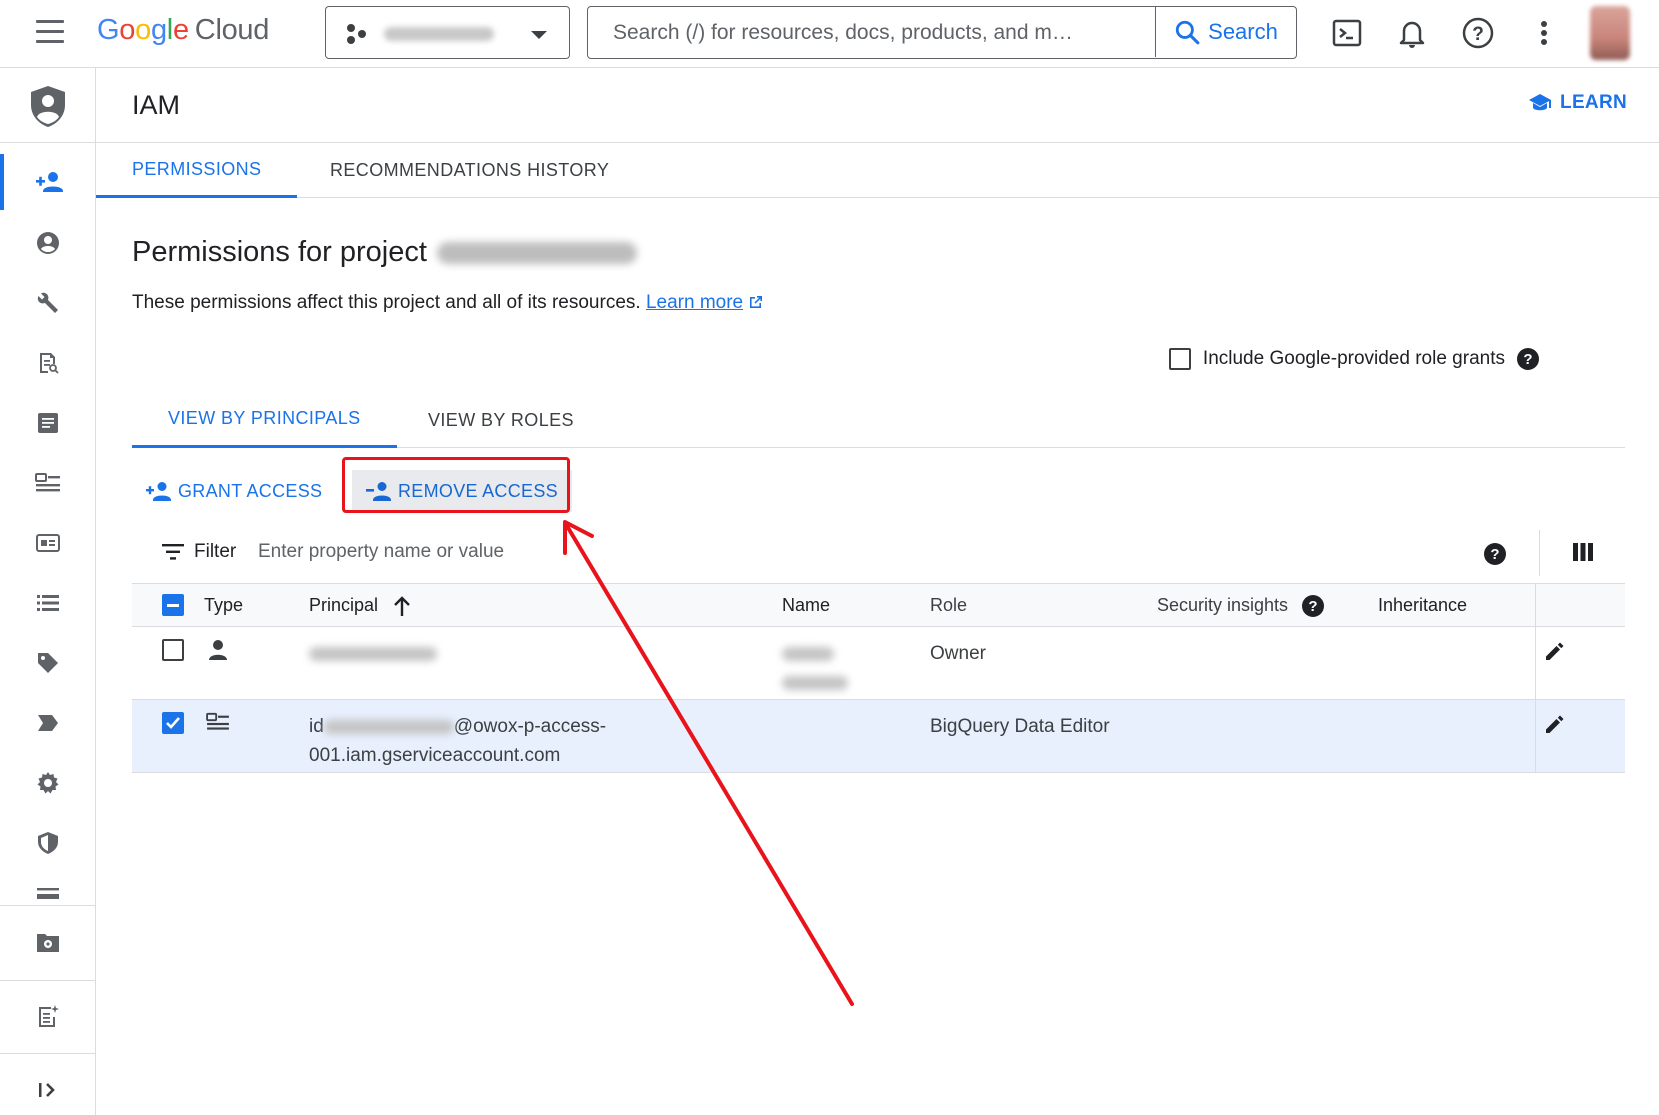  I want to click on project-nodes-icon, so click(356, 34).